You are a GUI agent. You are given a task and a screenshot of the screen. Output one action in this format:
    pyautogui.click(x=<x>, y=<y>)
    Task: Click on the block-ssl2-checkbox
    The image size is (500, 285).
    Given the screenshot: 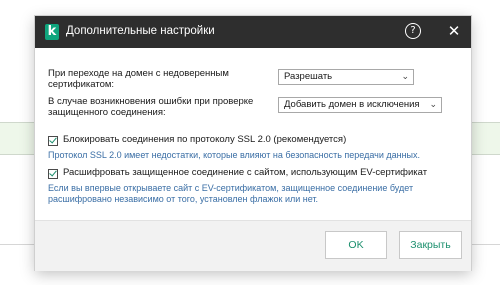 What is the action you would take?
    pyautogui.click(x=53, y=140)
    